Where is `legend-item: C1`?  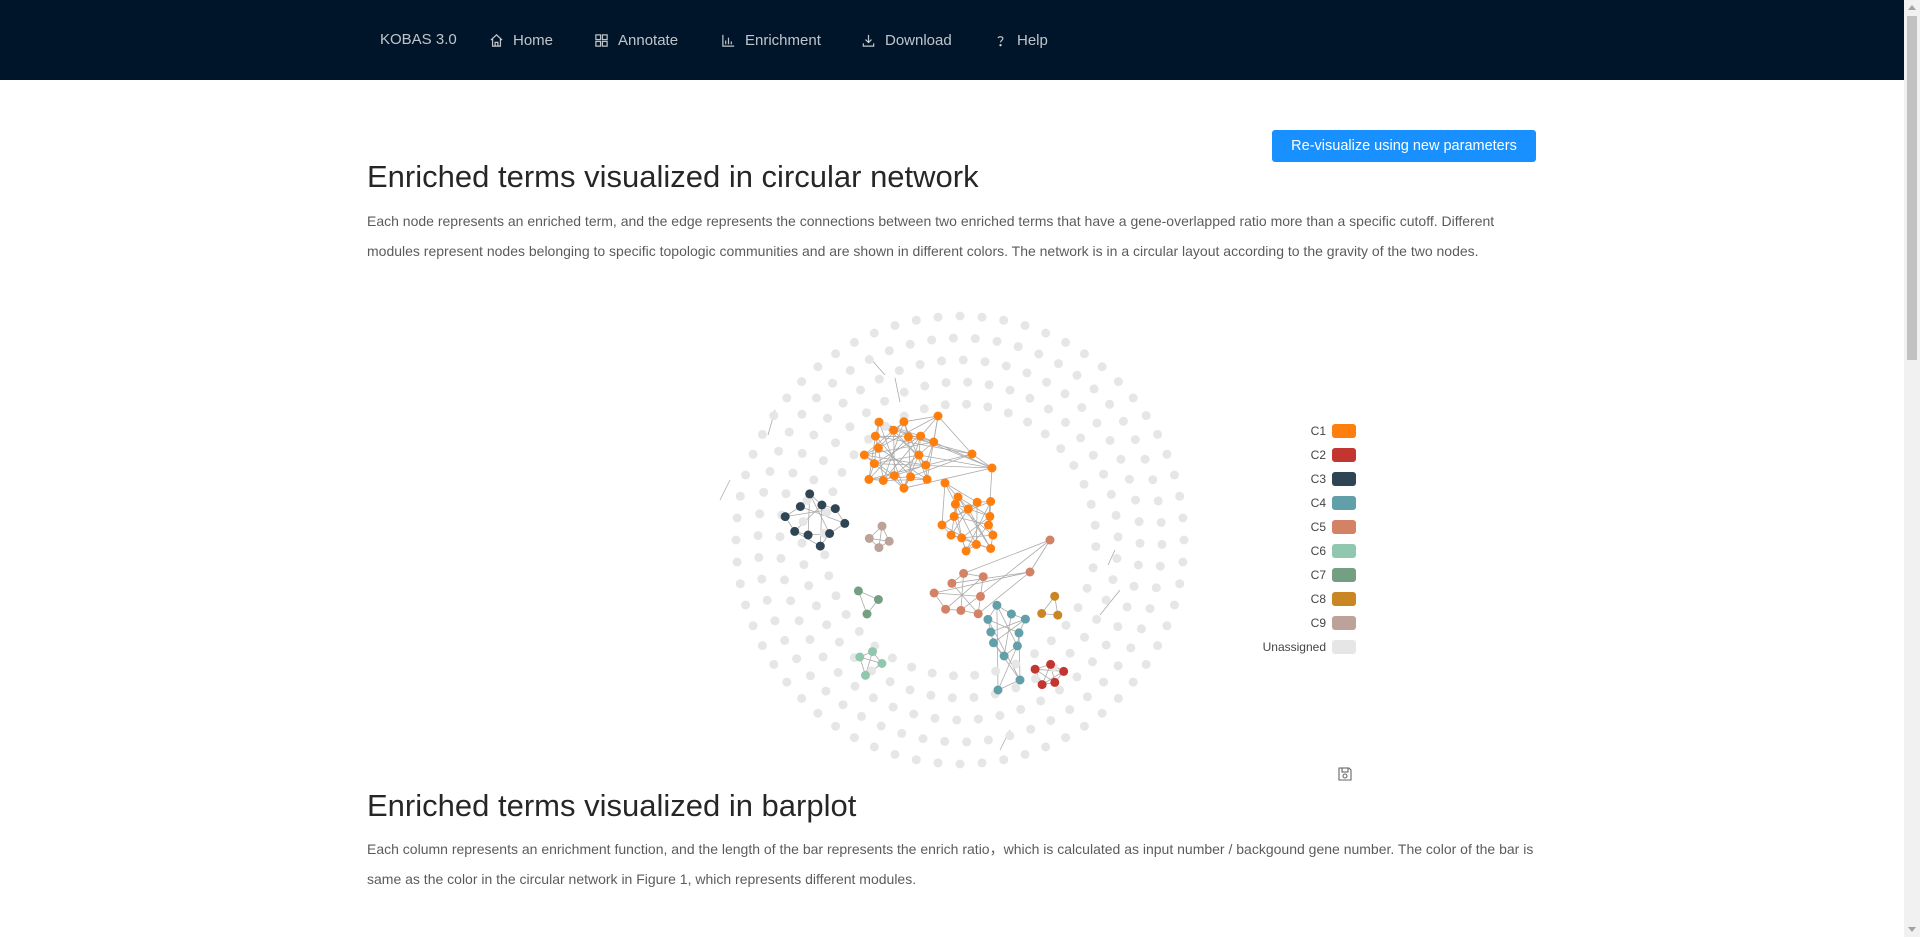
legend-item: C1 is located at coordinates (1298, 431).